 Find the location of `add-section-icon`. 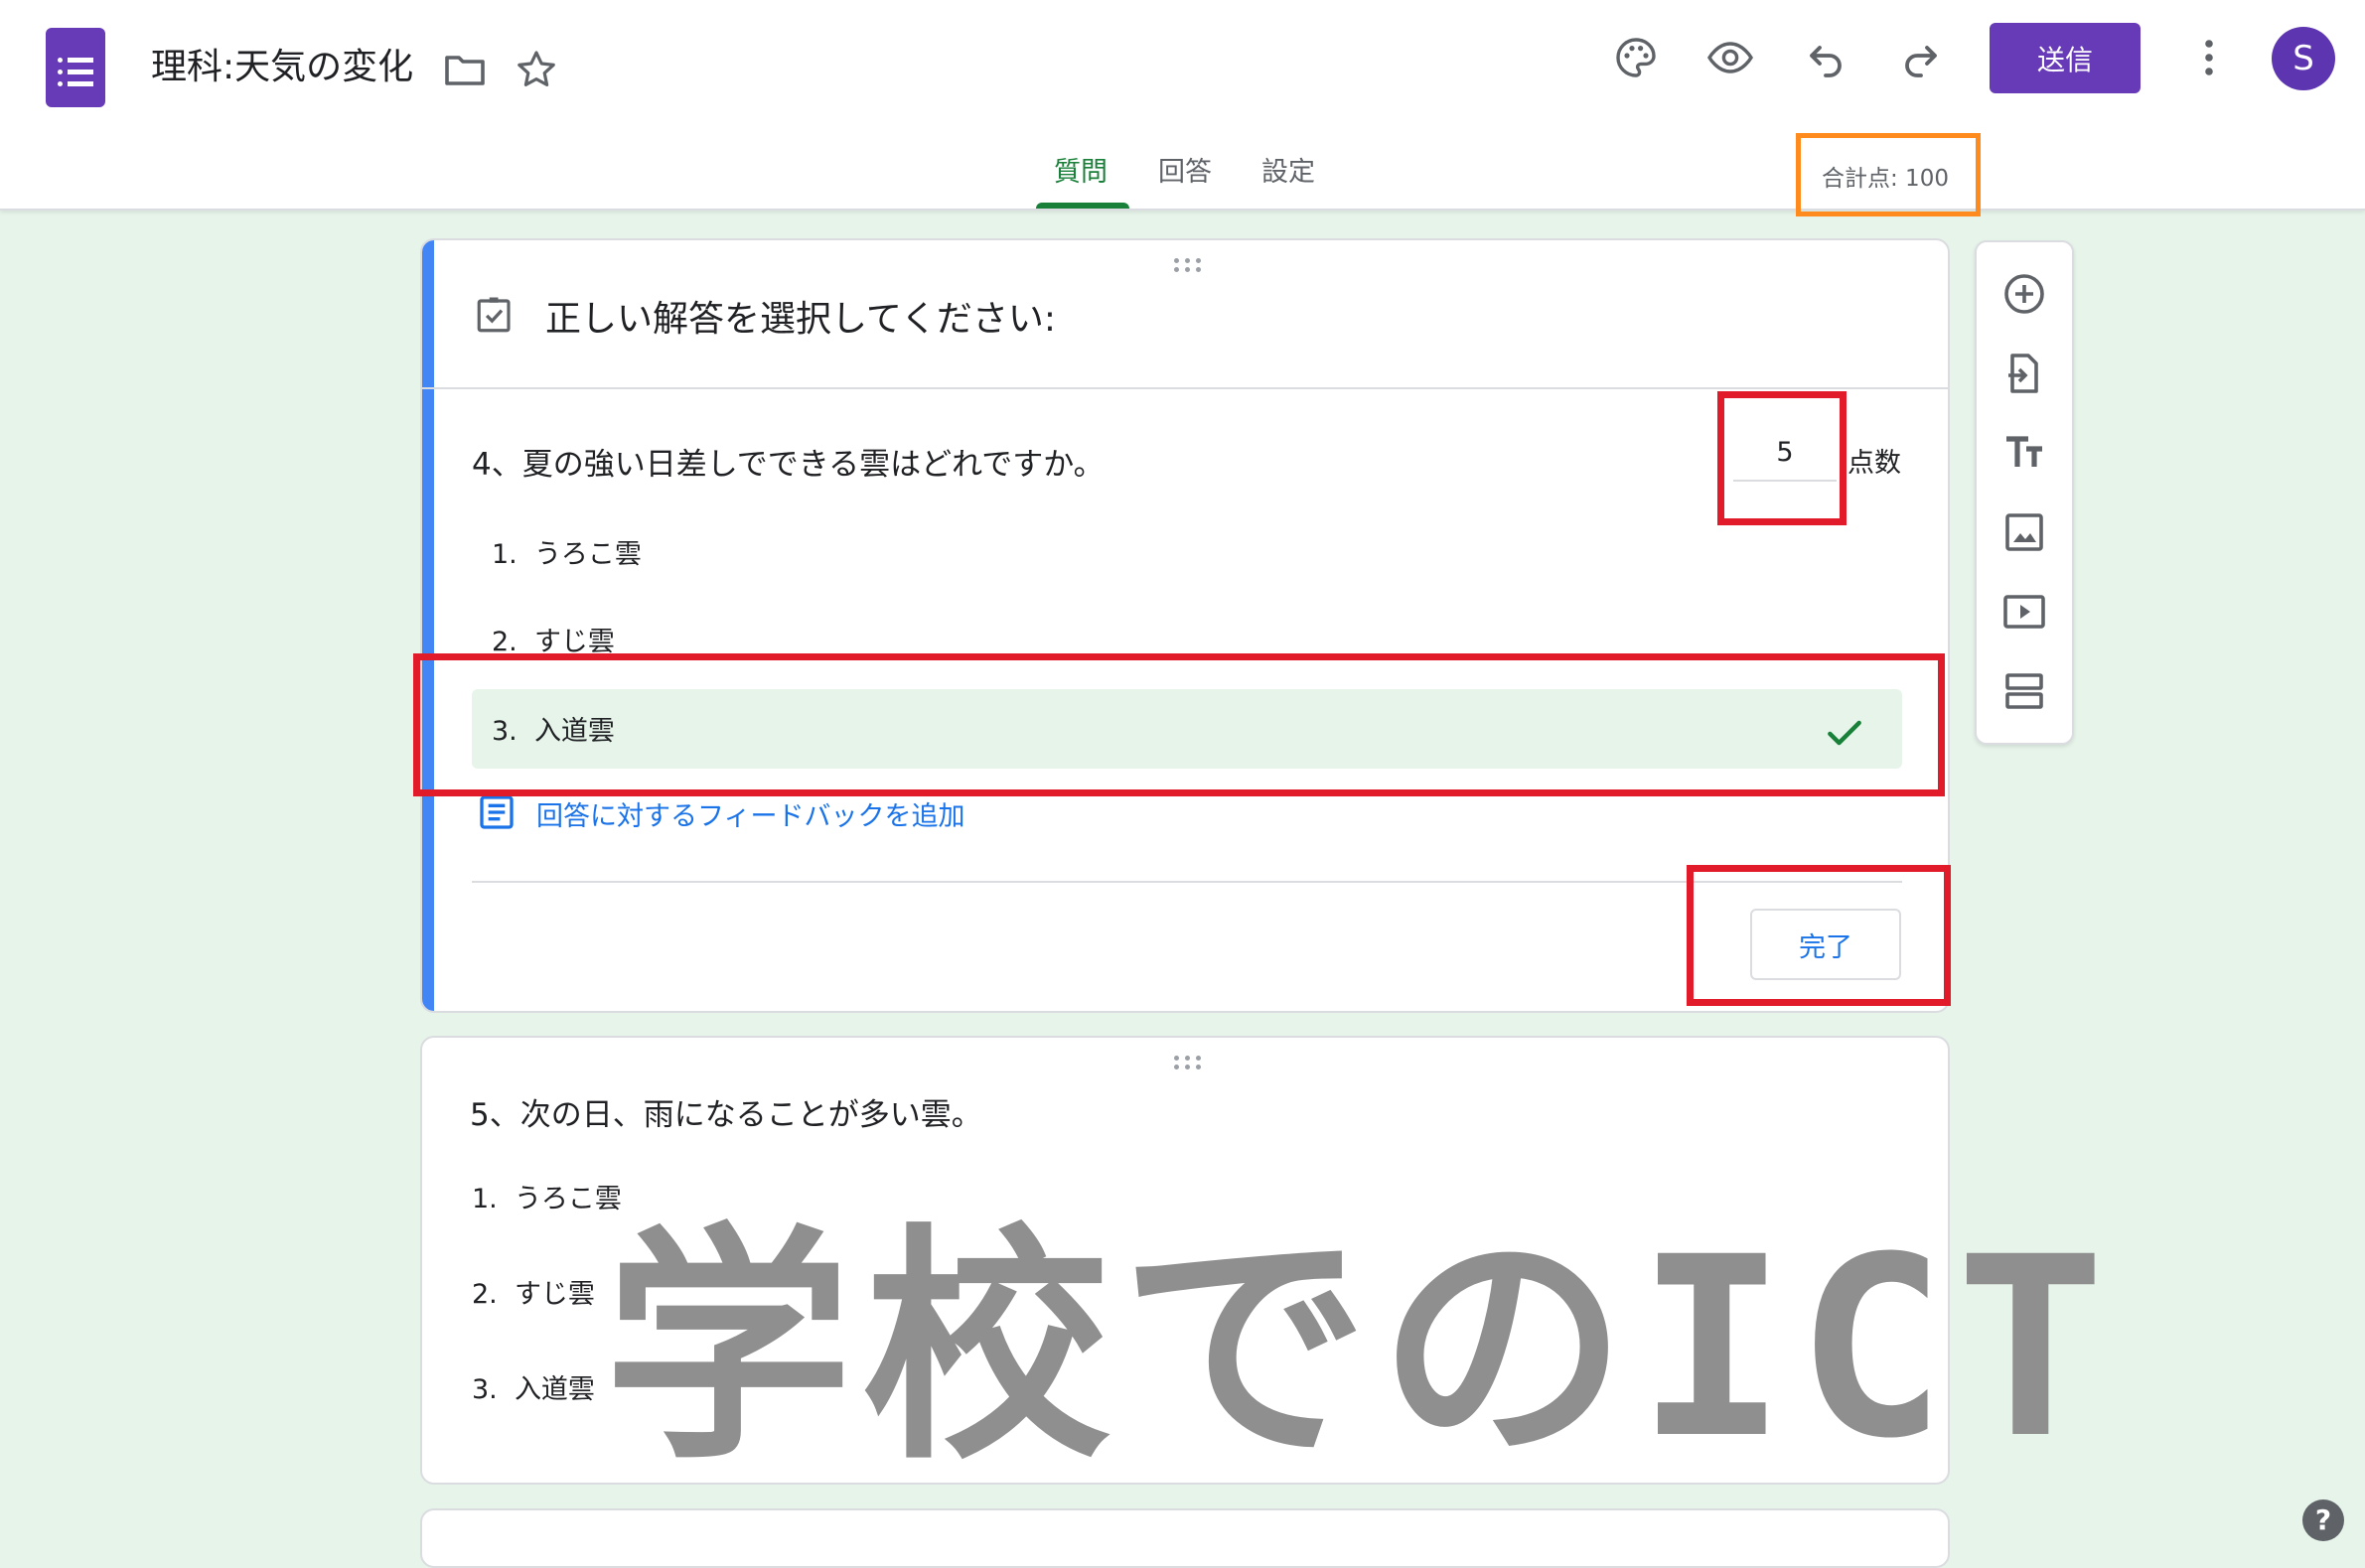

add-section-icon is located at coordinates (2024, 691).